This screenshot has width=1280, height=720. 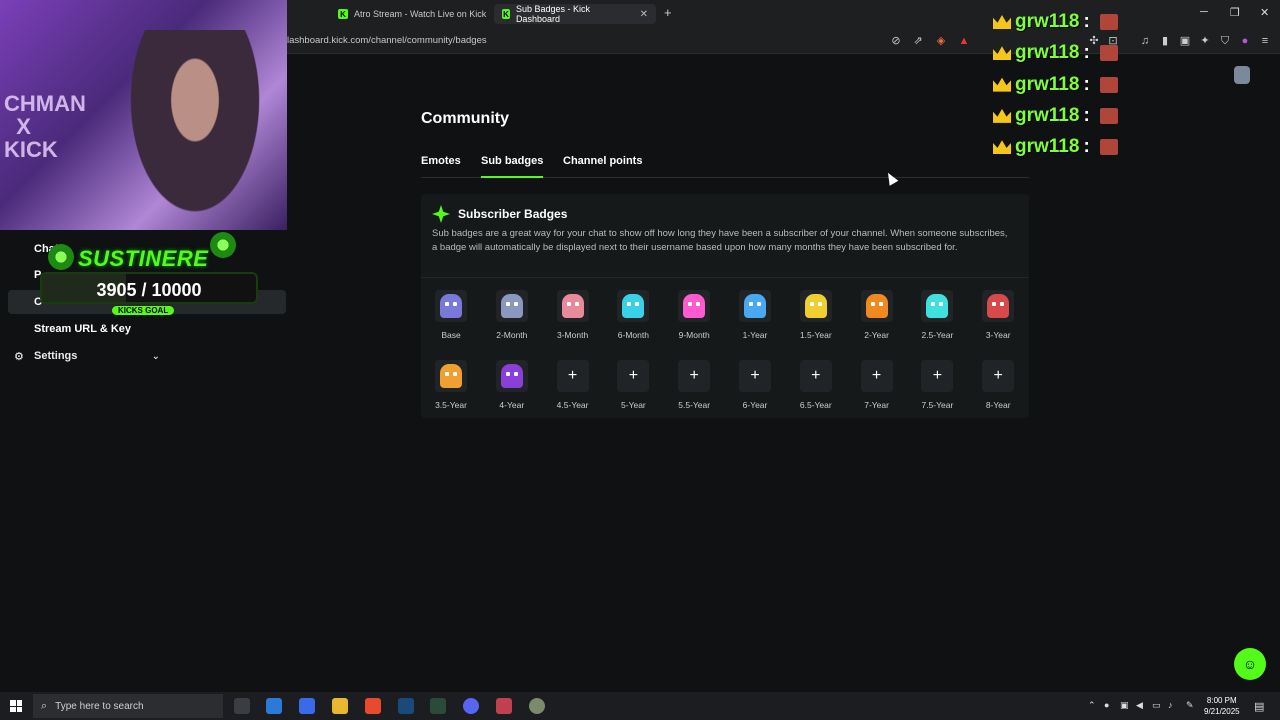 What do you see at coordinates (274, 706) in the screenshot?
I see `copilot-icon` at bounding box center [274, 706].